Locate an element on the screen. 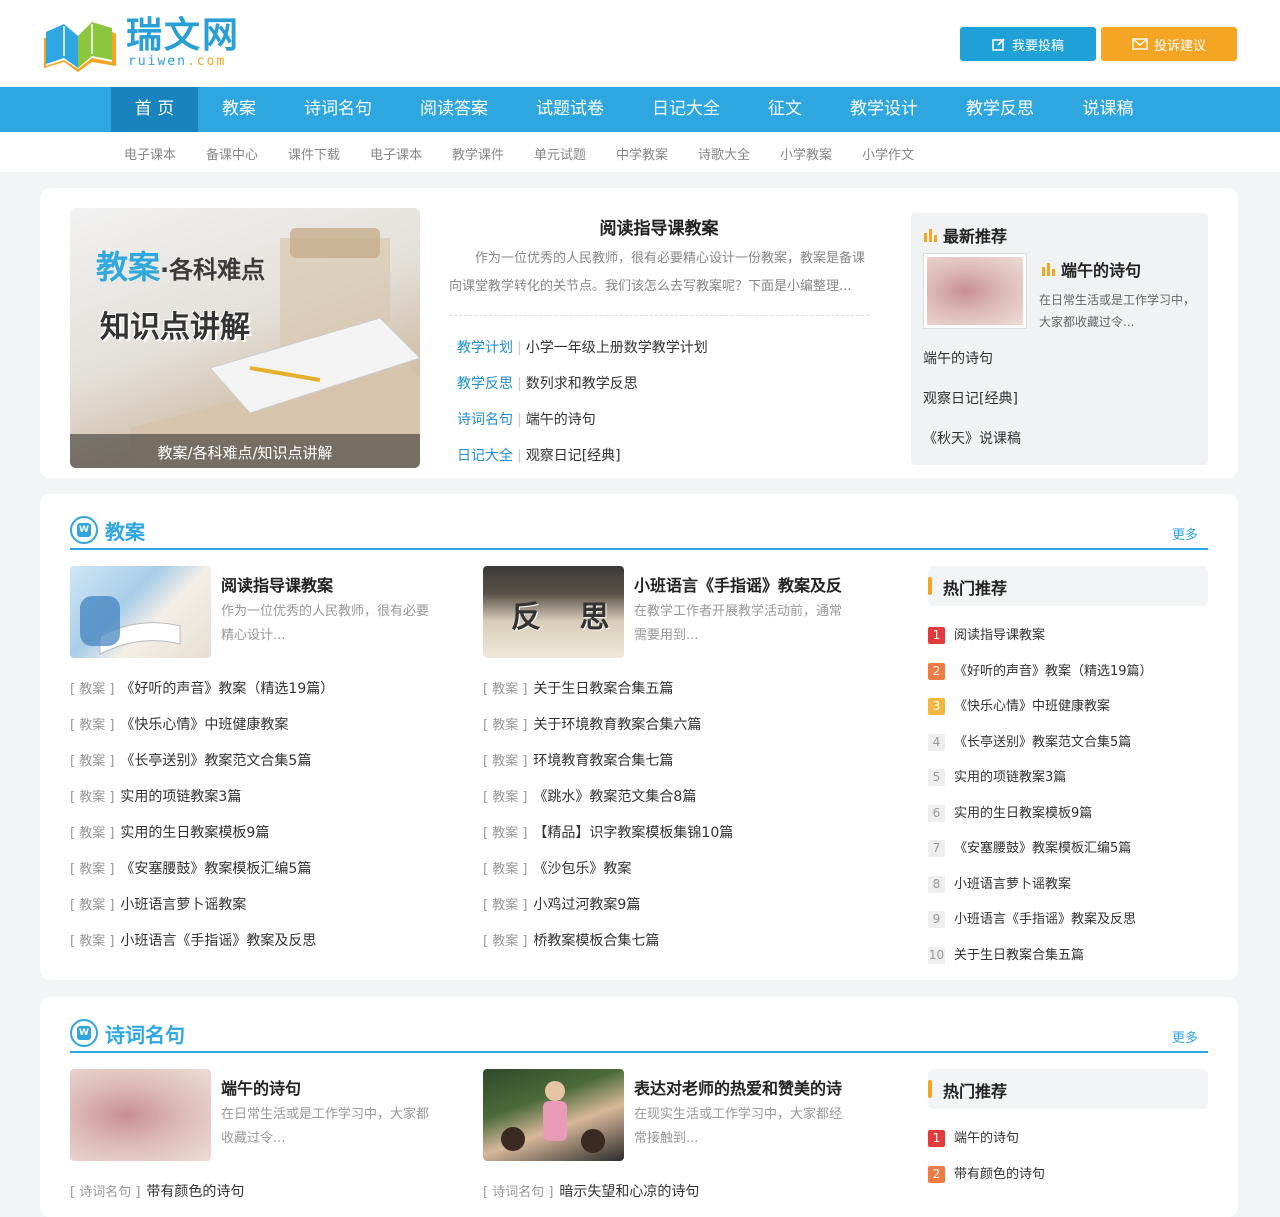  hot-item: 6 实用的生日教案模板9篇 is located at coordinates (1010, 812).